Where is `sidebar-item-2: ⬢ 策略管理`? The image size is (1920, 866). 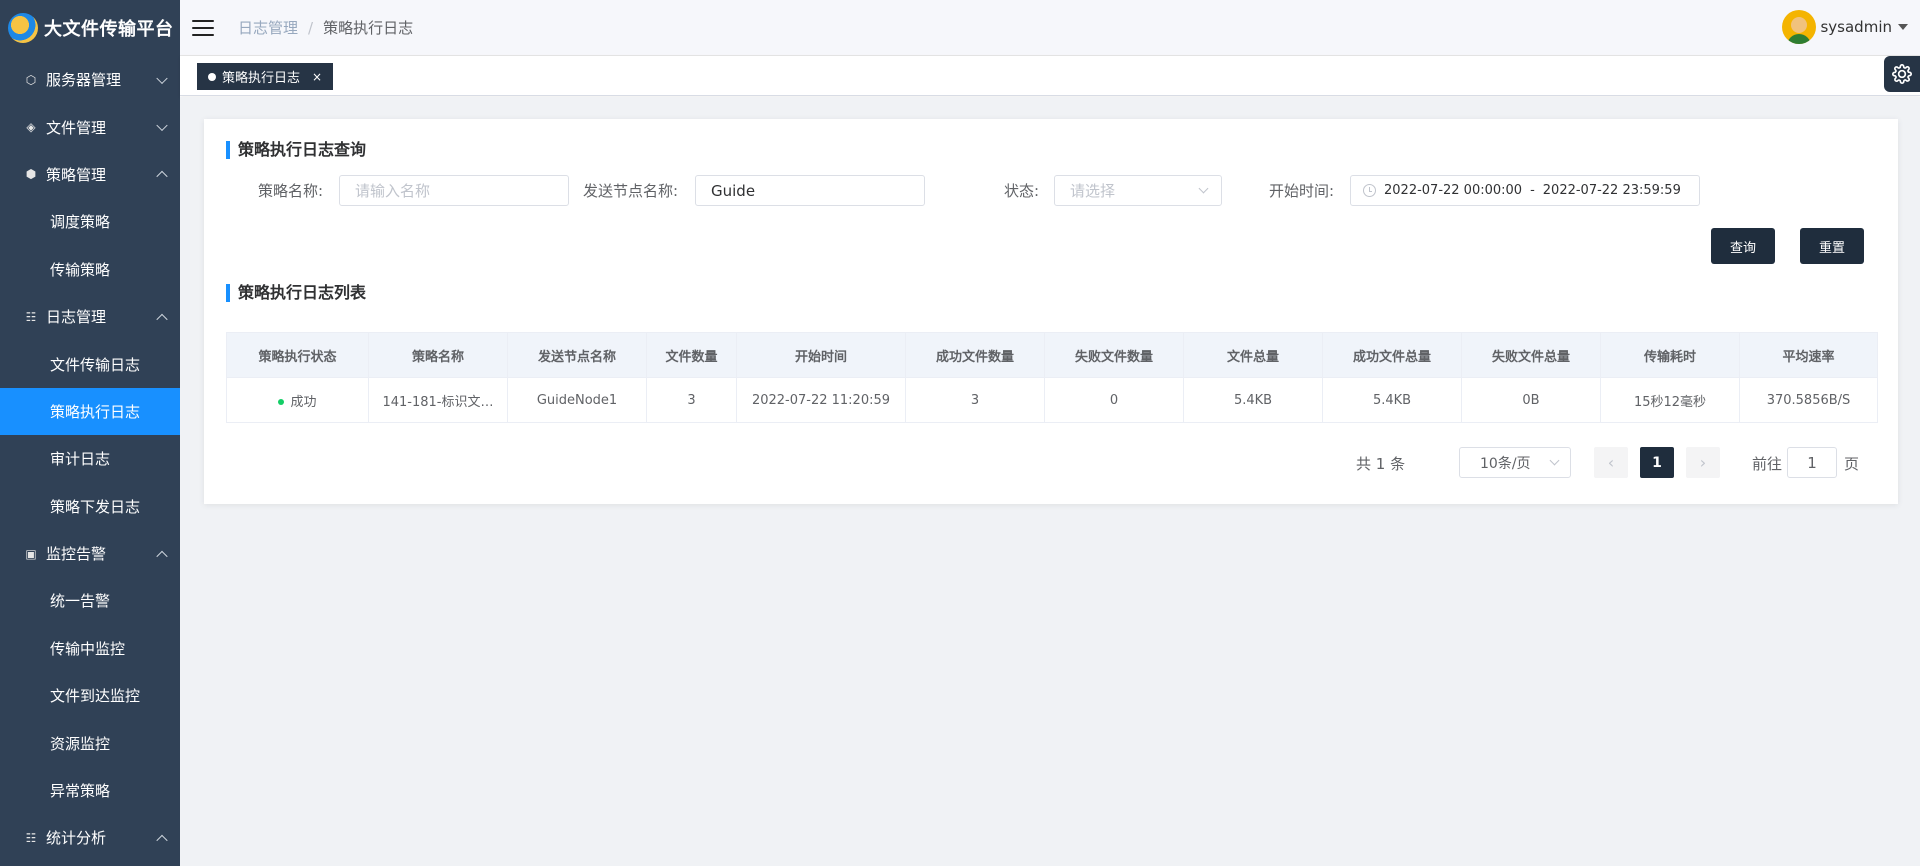
sidebar-item-2: ⬢ 策略管理 is located at coordinates (90, 174).